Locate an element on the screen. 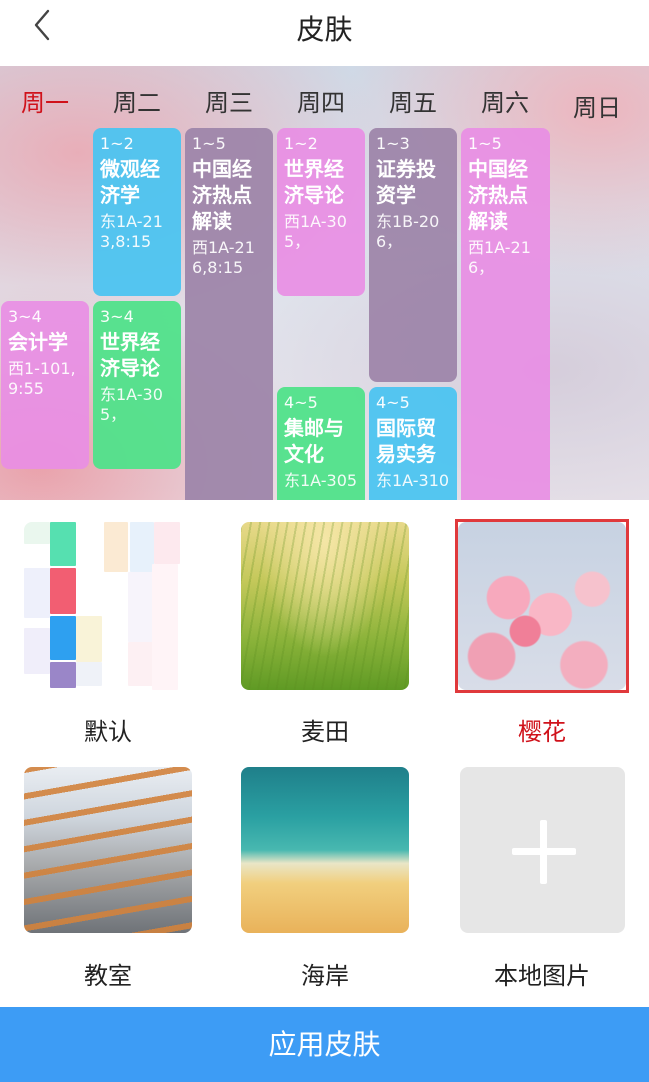  day-header-wed: 周三 is located at coordinates (229, 103).